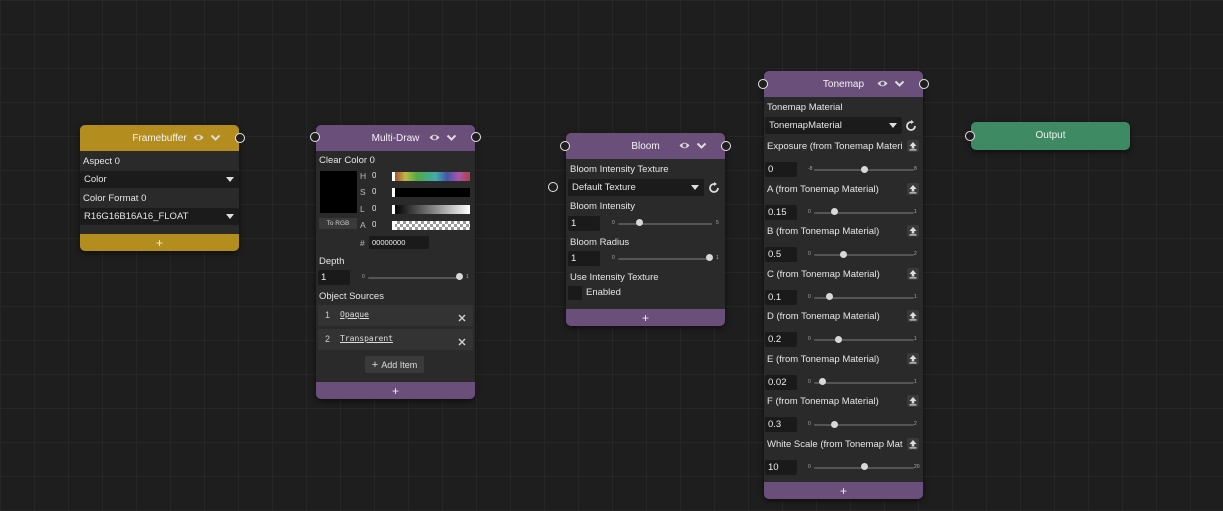  What do you see at coordinates (565, 146) in the screenshot?
I see `bloom-input-port` at bounding box center [565, 146].